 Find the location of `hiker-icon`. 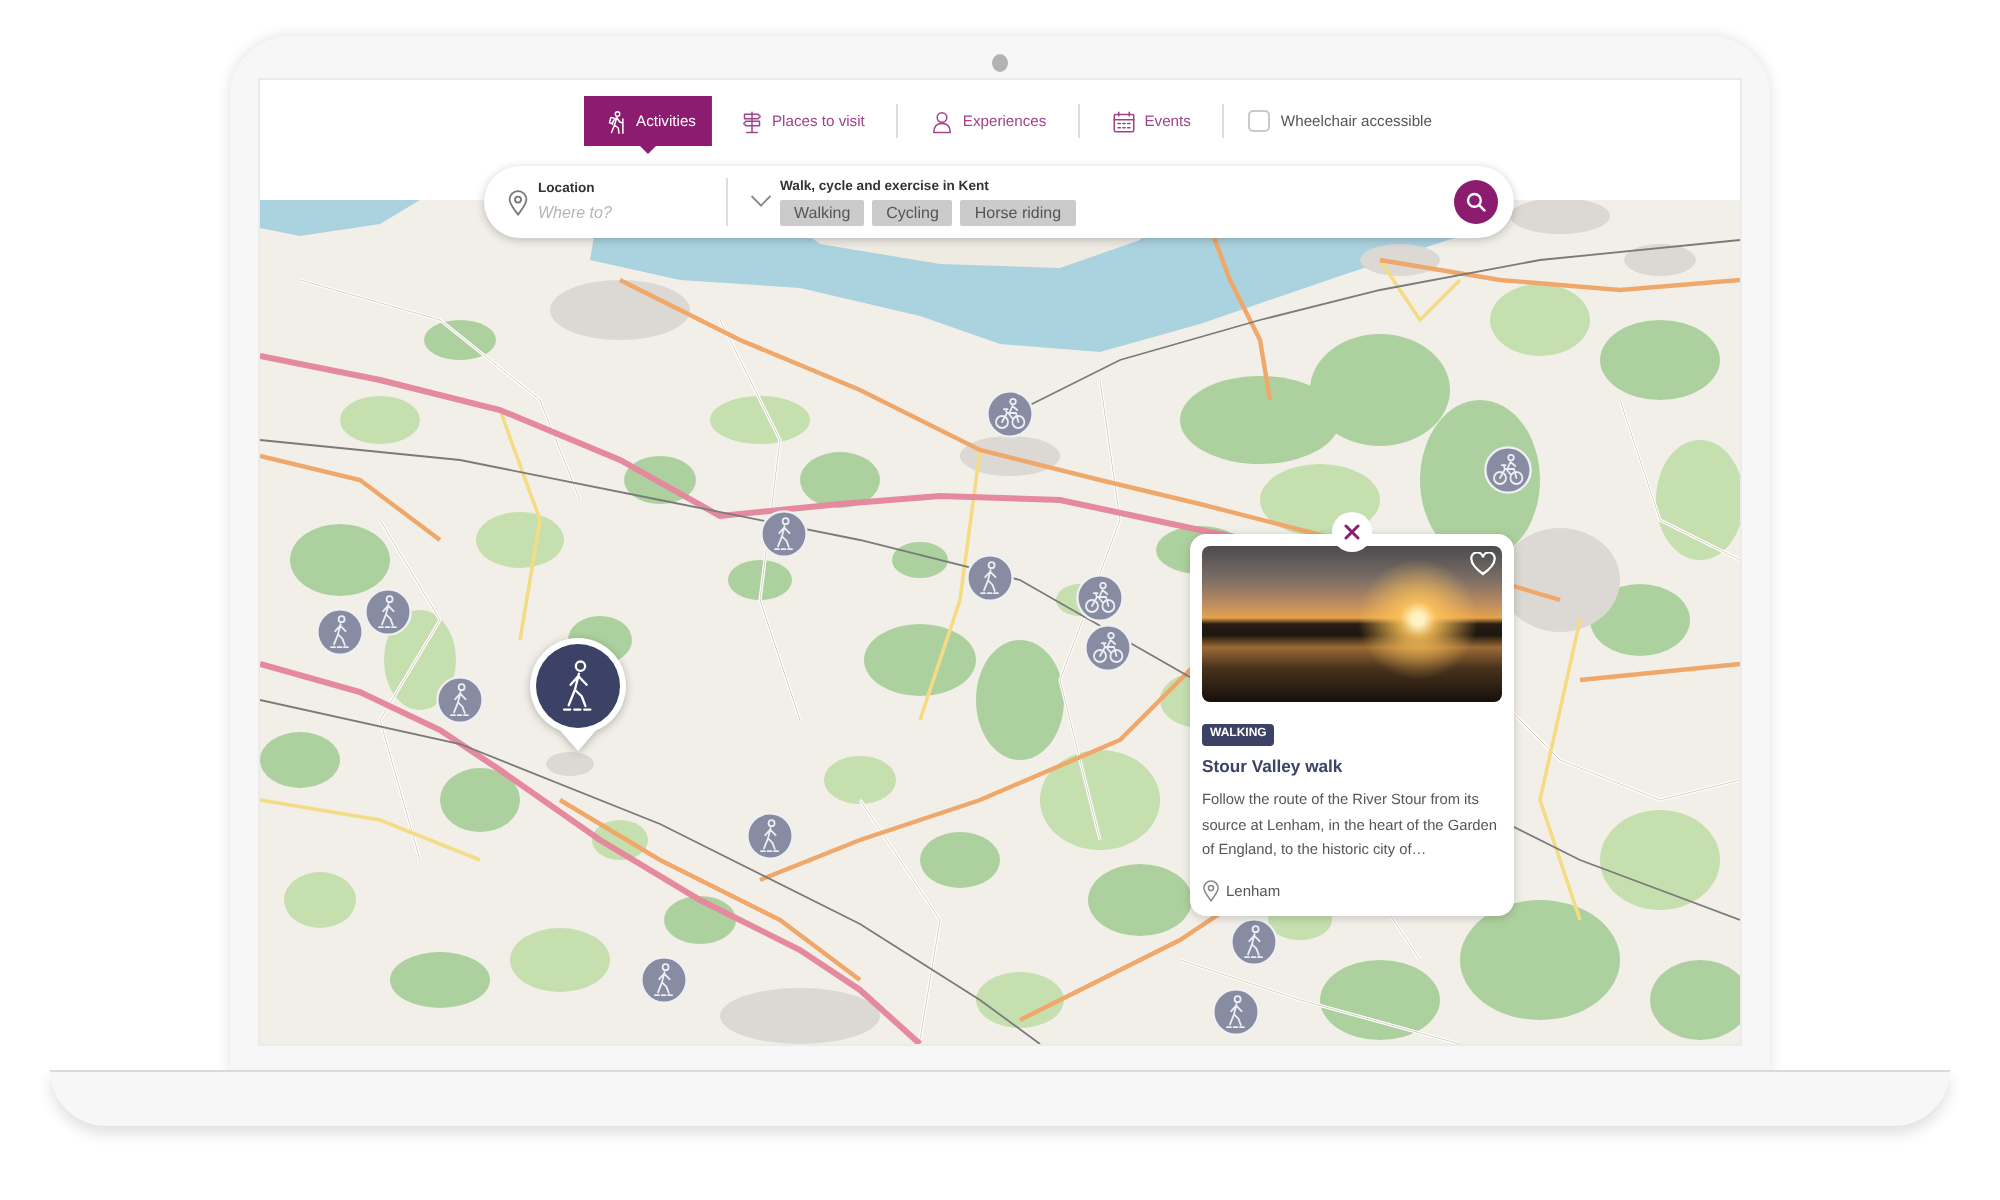

hiker-icon is located at coordinates (616, 121).